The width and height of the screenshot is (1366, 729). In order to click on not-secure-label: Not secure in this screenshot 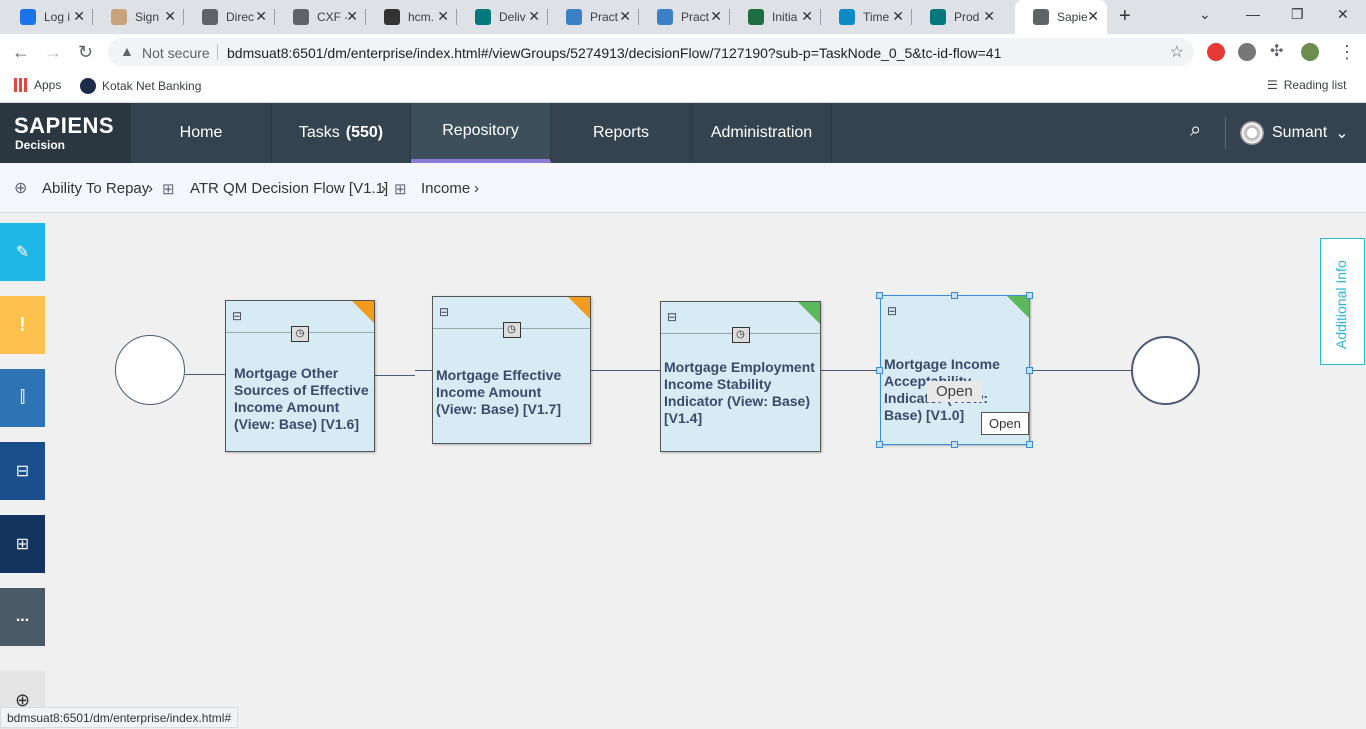, I will do `click(176, 53)`.